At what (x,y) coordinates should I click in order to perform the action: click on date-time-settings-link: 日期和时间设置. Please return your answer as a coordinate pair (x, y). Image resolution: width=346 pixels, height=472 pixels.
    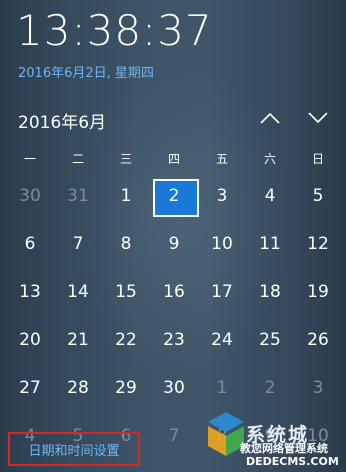
    Looking at the image, I should click on (74, 449).